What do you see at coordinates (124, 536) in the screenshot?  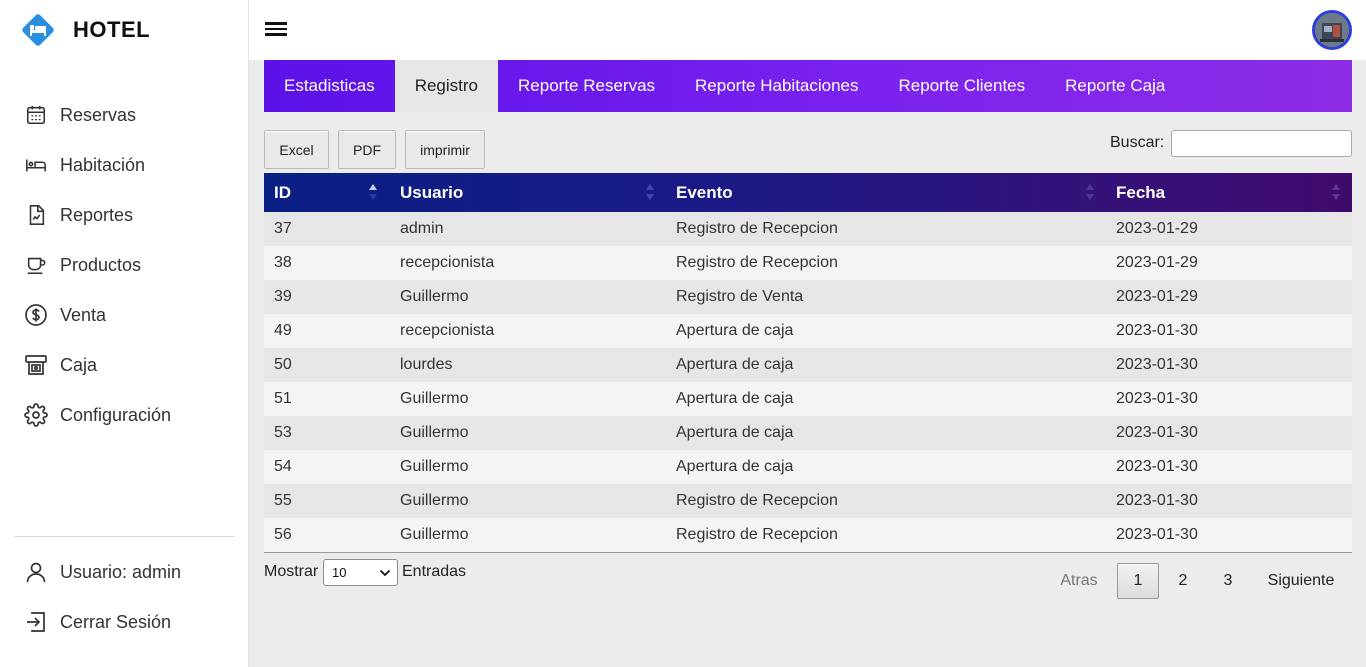 I see `sidebar-divider` at bounding box center [124, 536].